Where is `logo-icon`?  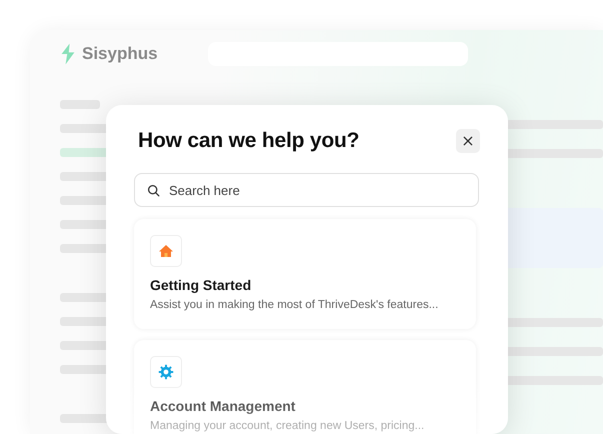 logo-icon is located at coordinates (68, 54).